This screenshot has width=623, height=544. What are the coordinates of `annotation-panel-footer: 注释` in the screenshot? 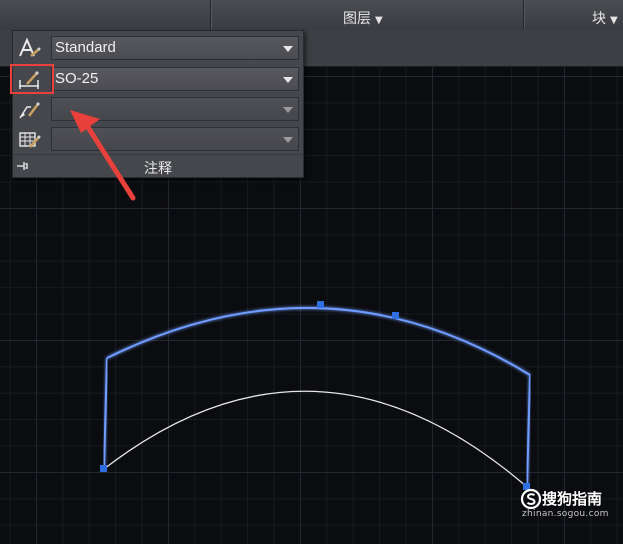 It's located at (158, 165).